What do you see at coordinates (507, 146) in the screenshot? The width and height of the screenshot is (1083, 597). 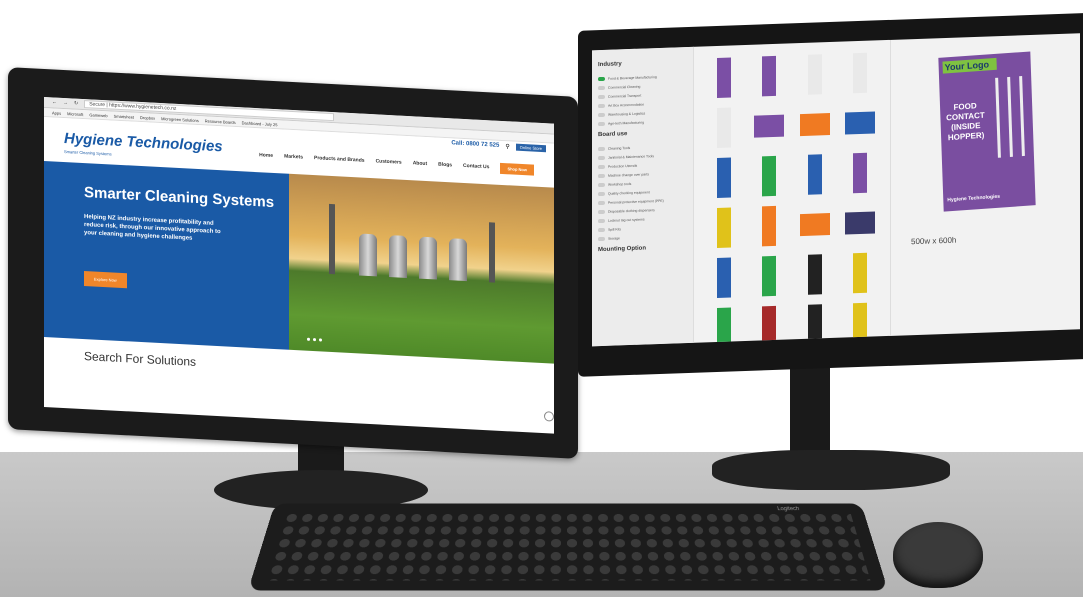 I see `search-icon: ⚲` at bounding box center [507, 146].